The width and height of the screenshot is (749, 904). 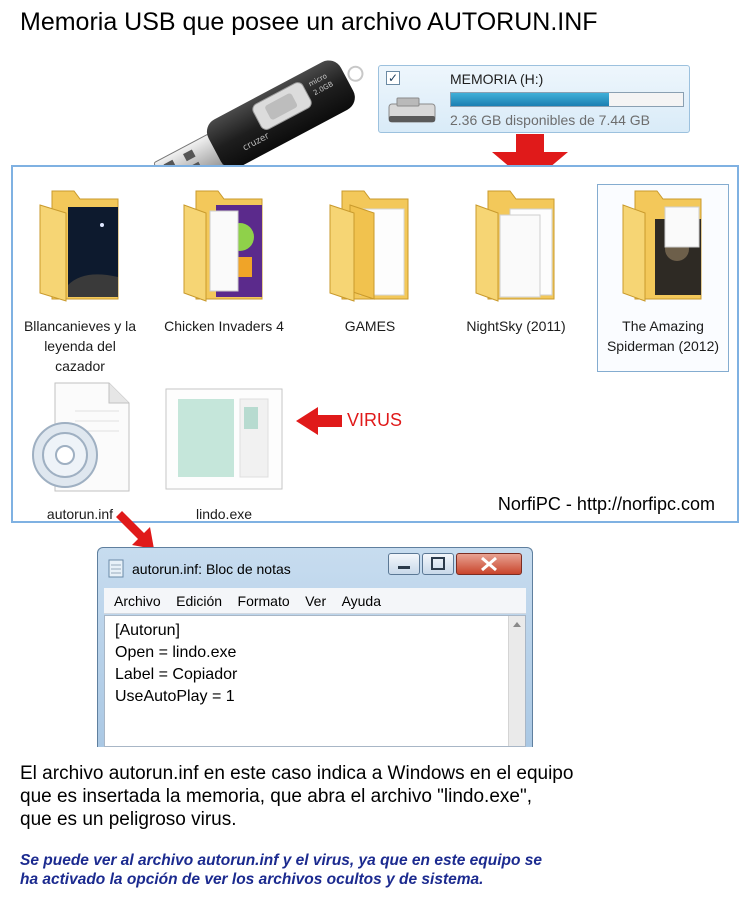 I want to click on close-button, so click(x=489, y=564).